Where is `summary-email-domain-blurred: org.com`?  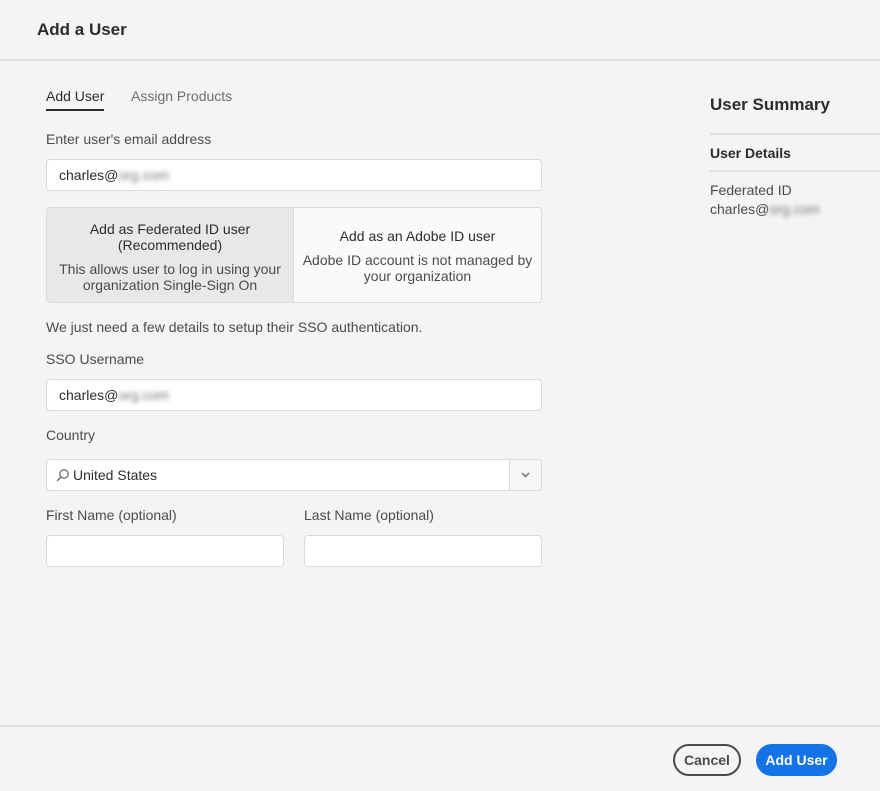
summary-email-domain-blurred: org.com is located at coordinates (794, 209).